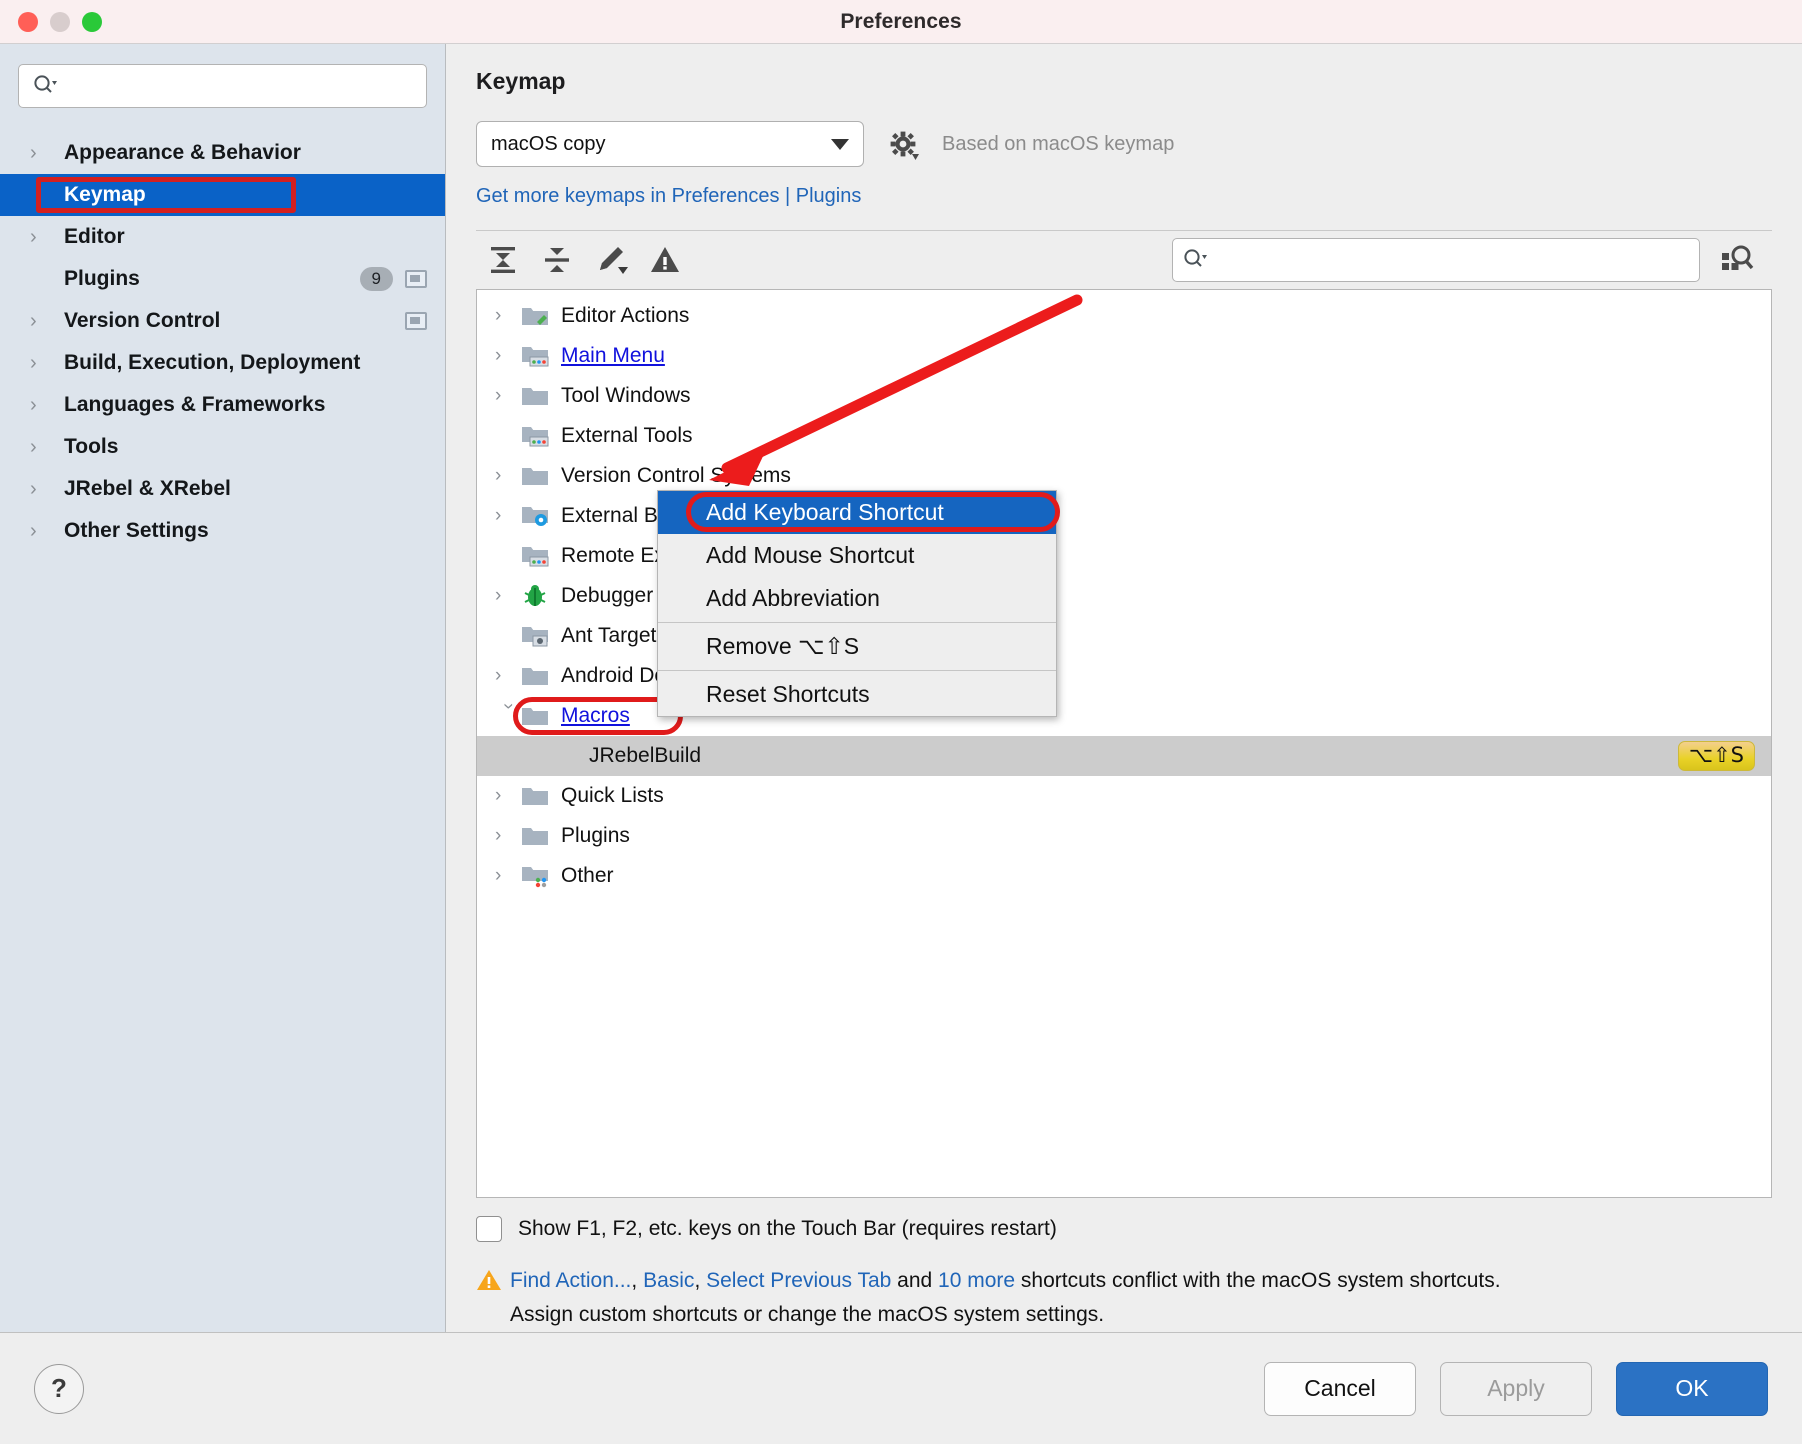 This screenshot has width=1802, height=1444. Describe the element at coordinates (700, 1280) in the screenshot. I see `sep: ,` at that location.